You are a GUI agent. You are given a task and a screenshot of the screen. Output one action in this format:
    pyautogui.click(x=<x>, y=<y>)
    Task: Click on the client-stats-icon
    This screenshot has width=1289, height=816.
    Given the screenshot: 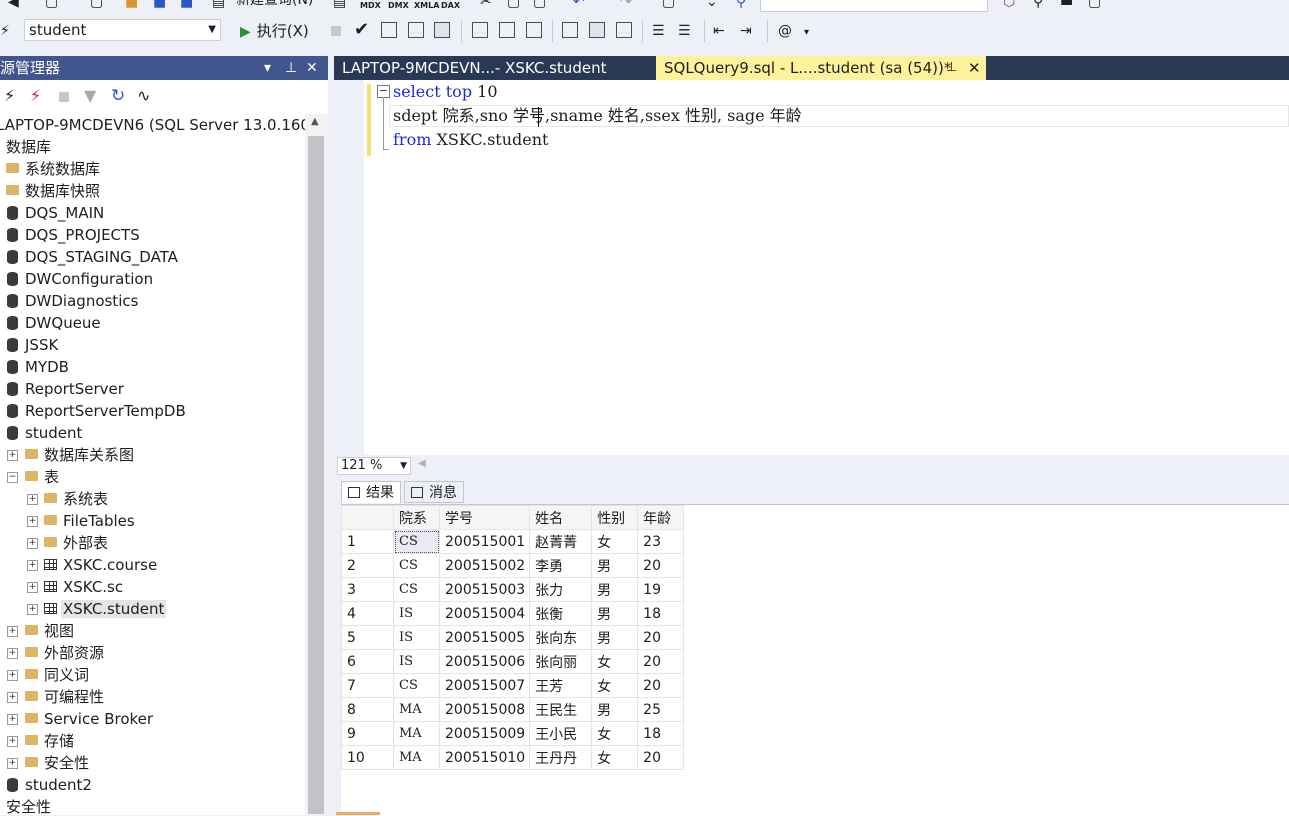 What is the action you would take?
    pyautogui.click(x=534, y=30)
    